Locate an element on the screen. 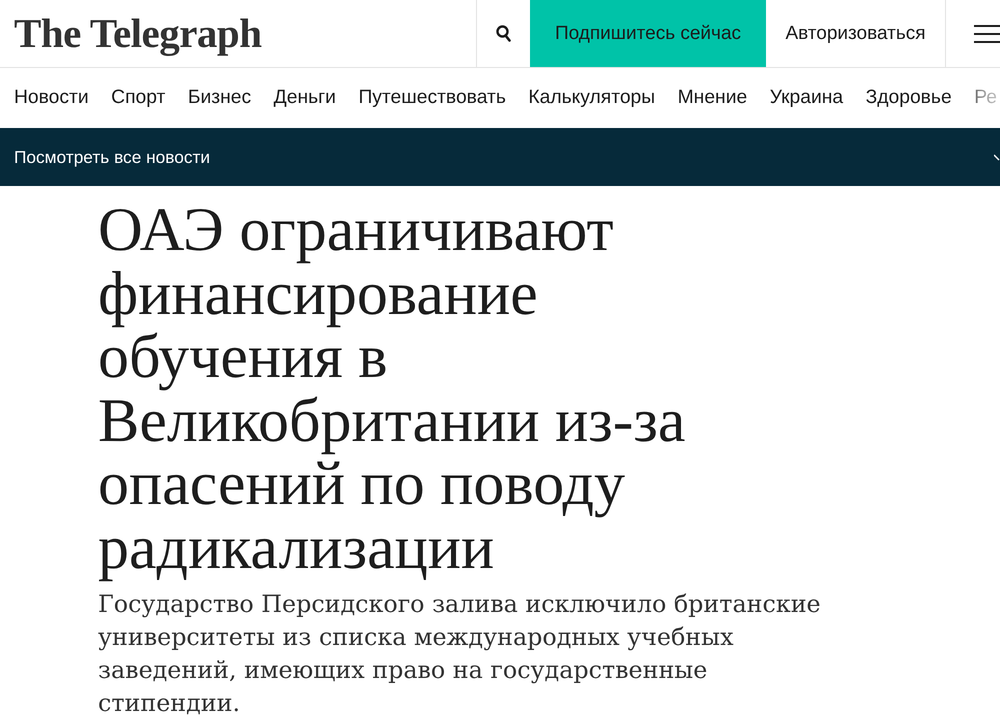 The width and height of the screenshot is (1000, 718). nav-link: Спорт is located at coordinates (138, 98).